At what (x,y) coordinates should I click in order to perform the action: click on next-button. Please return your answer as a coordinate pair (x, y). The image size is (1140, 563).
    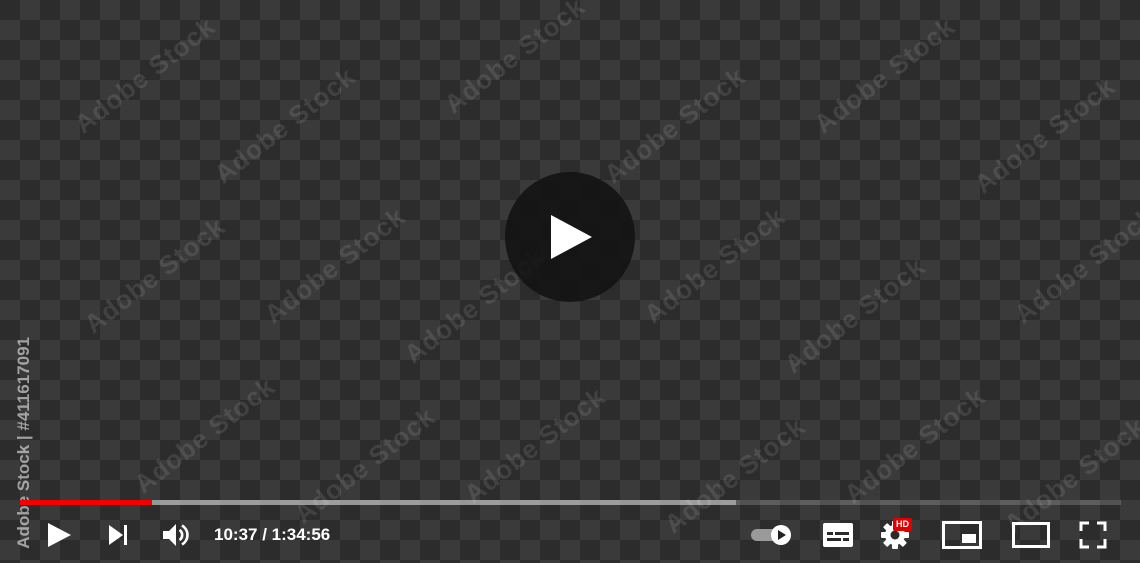
    Looking at the image, I should click on (118, 534).